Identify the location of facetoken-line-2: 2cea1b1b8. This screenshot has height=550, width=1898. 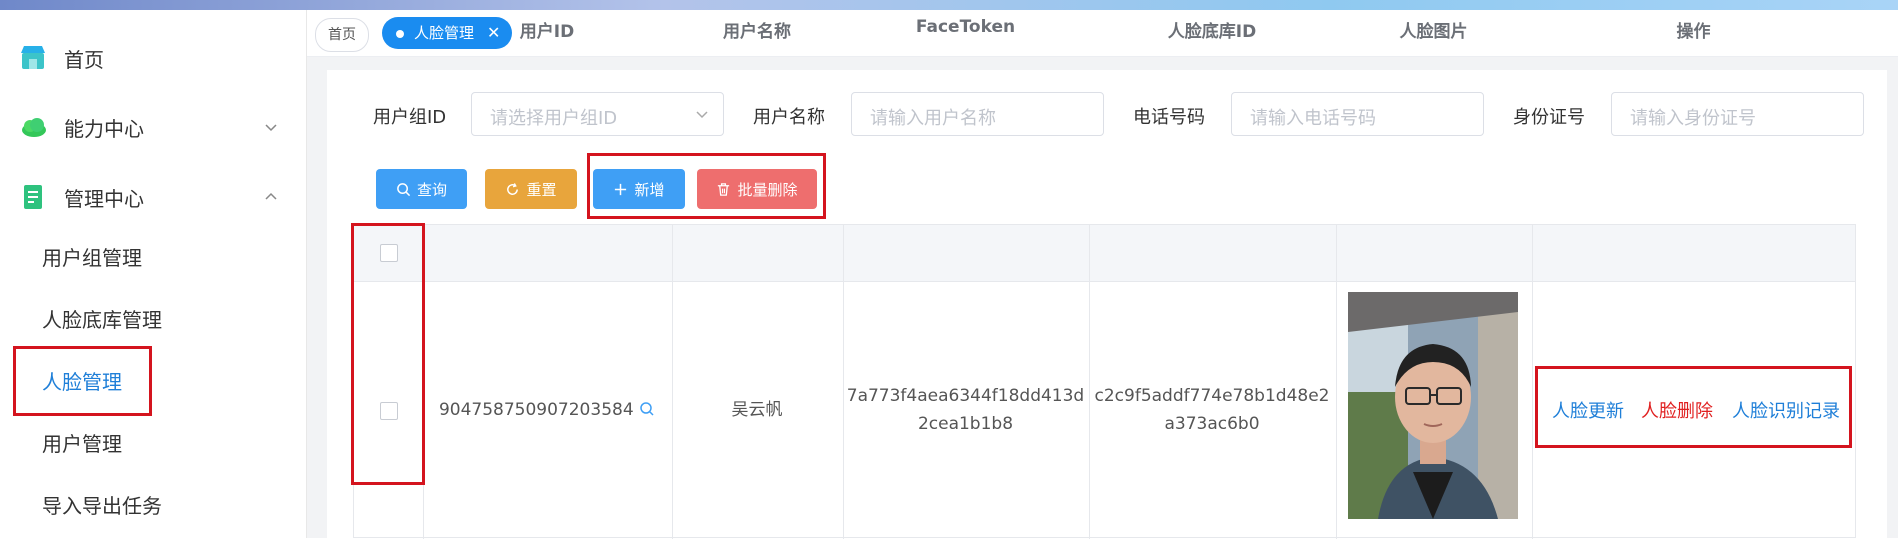
(965, 424).